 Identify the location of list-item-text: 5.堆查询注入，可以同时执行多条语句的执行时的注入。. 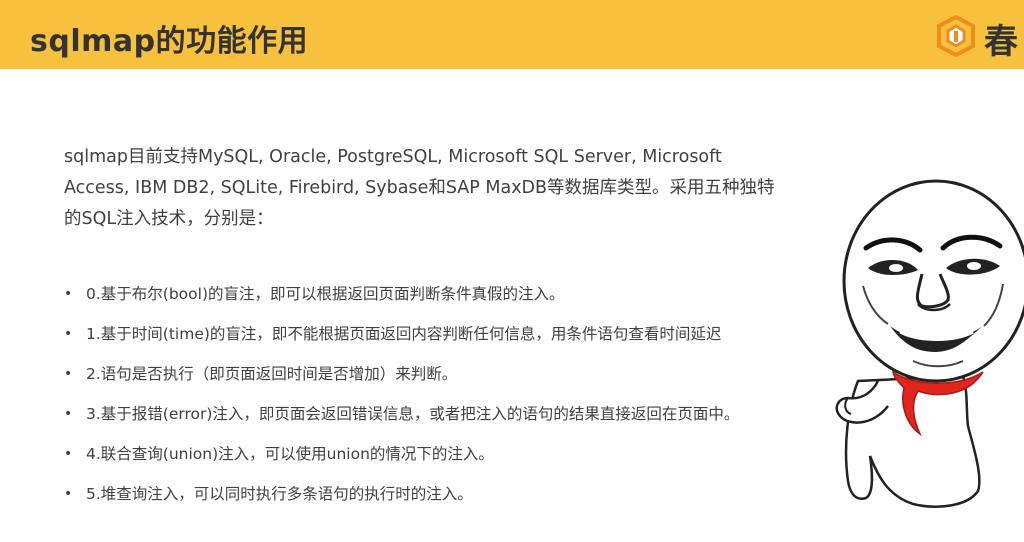
(279, 494).